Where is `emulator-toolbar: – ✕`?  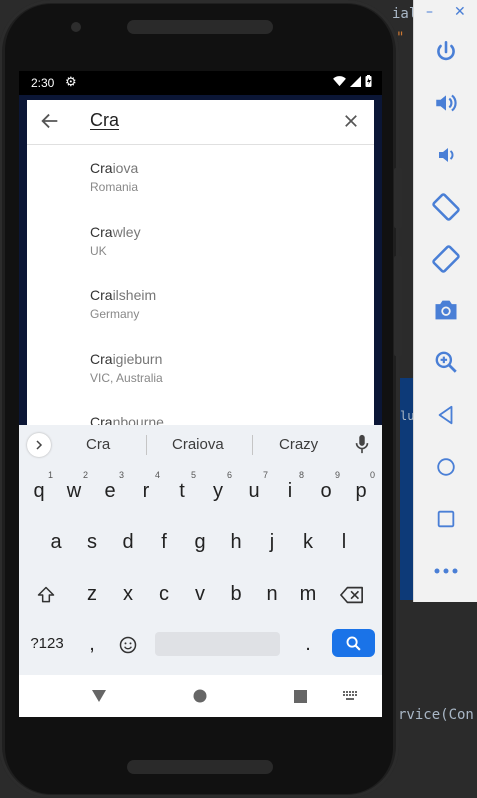 emulator-toolbar: – ✕ is located at coordinates (445, 301).